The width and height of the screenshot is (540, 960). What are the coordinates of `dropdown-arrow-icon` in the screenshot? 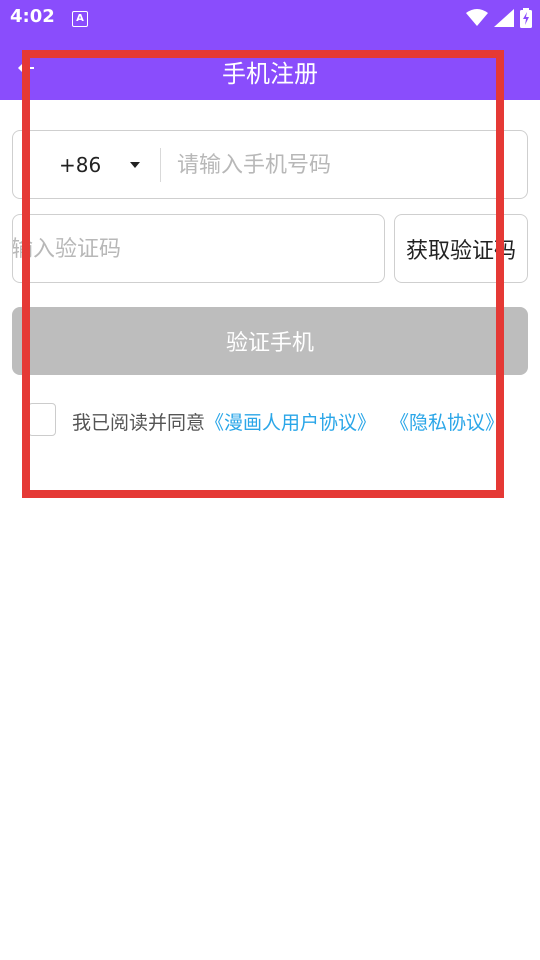 It's located at (135, 165).